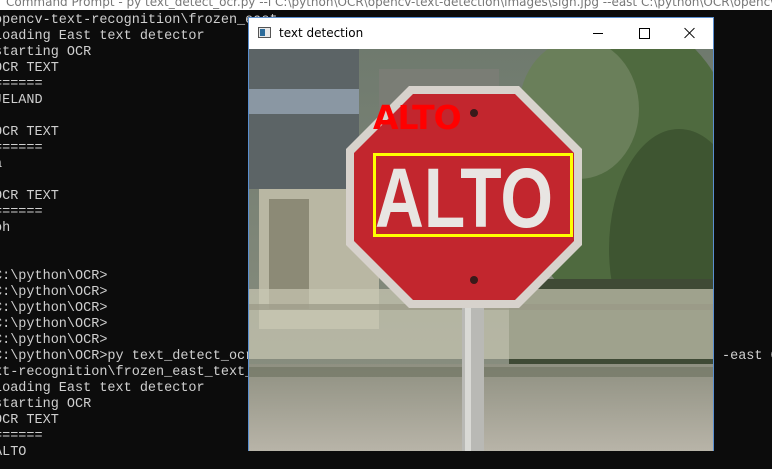  Describe the element at coordinates (417, 117) in the screenshot. I see `detected-text-label: ALTO` at that location.